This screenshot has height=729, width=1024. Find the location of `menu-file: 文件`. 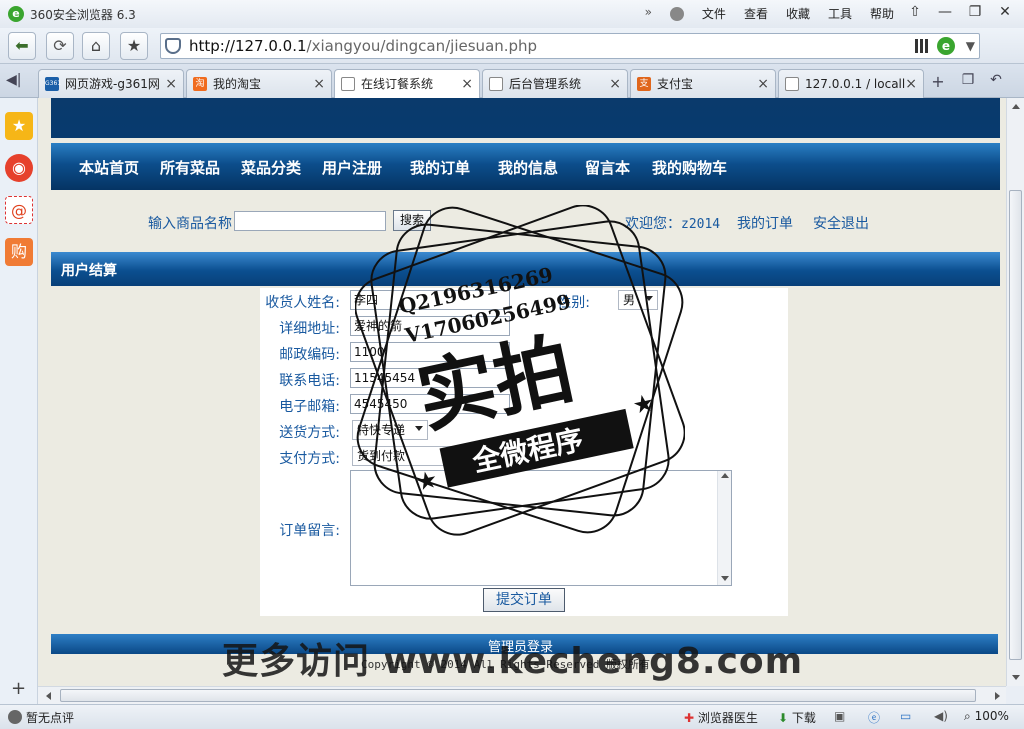

menu-file: 文件 is located at coordinates (714, 13).